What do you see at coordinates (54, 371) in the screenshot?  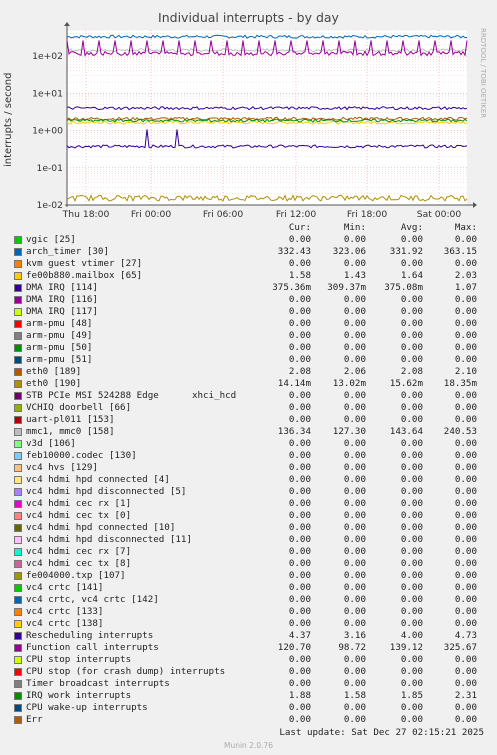 I see `legend-label: eth0 [189]` at bounding box center [54, 371].